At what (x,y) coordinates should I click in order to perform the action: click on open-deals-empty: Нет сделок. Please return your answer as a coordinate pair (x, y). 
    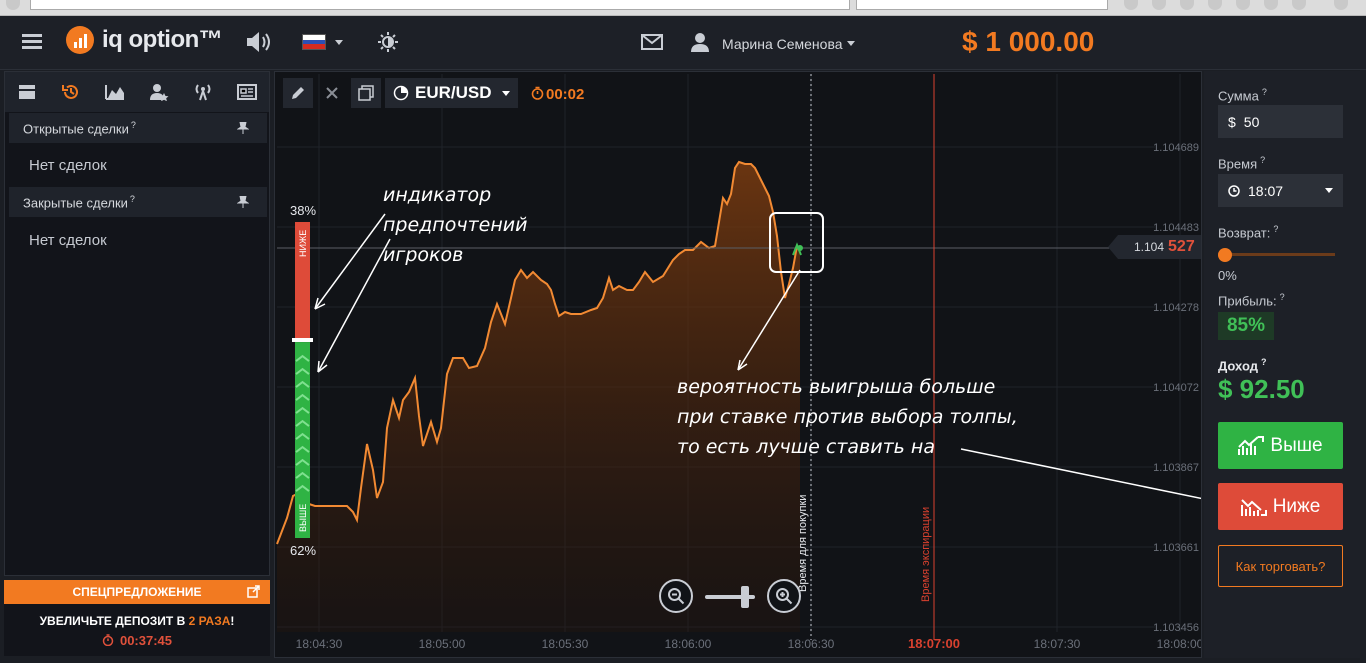
    Looking at the image, I should click on (68, 165).